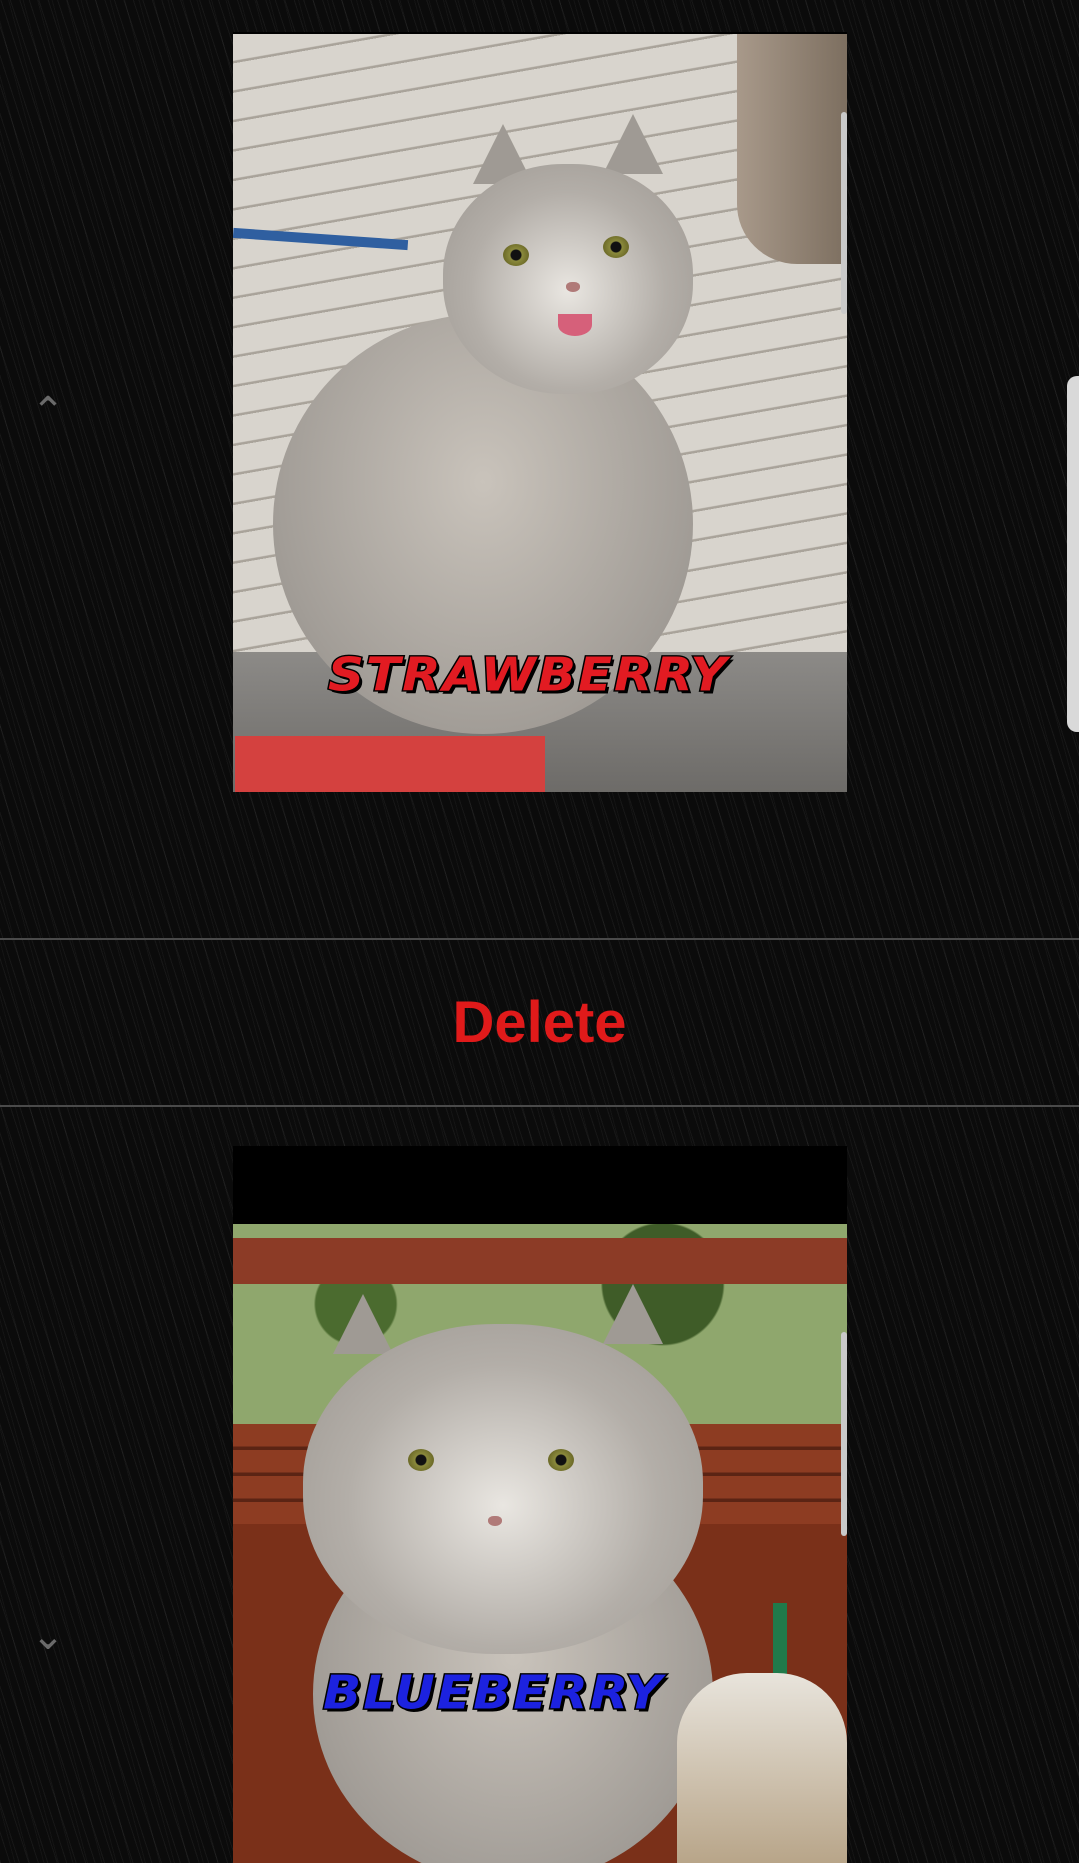 This screenshot has width=1079, height=1863. I want to click on tree-trunk, so click(792, 149).